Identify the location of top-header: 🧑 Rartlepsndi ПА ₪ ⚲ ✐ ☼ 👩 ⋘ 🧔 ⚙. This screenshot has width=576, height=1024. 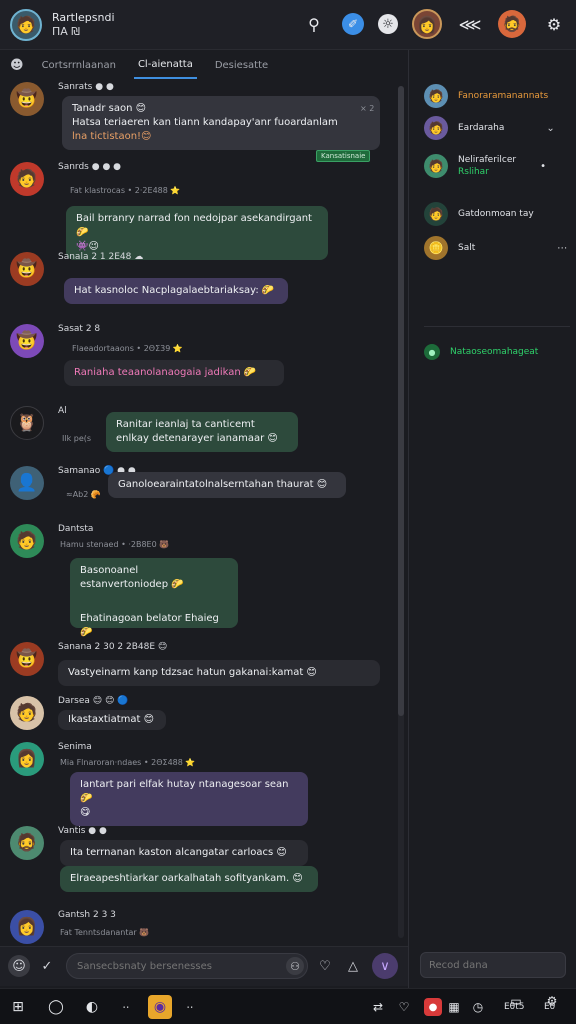
(288, 25).